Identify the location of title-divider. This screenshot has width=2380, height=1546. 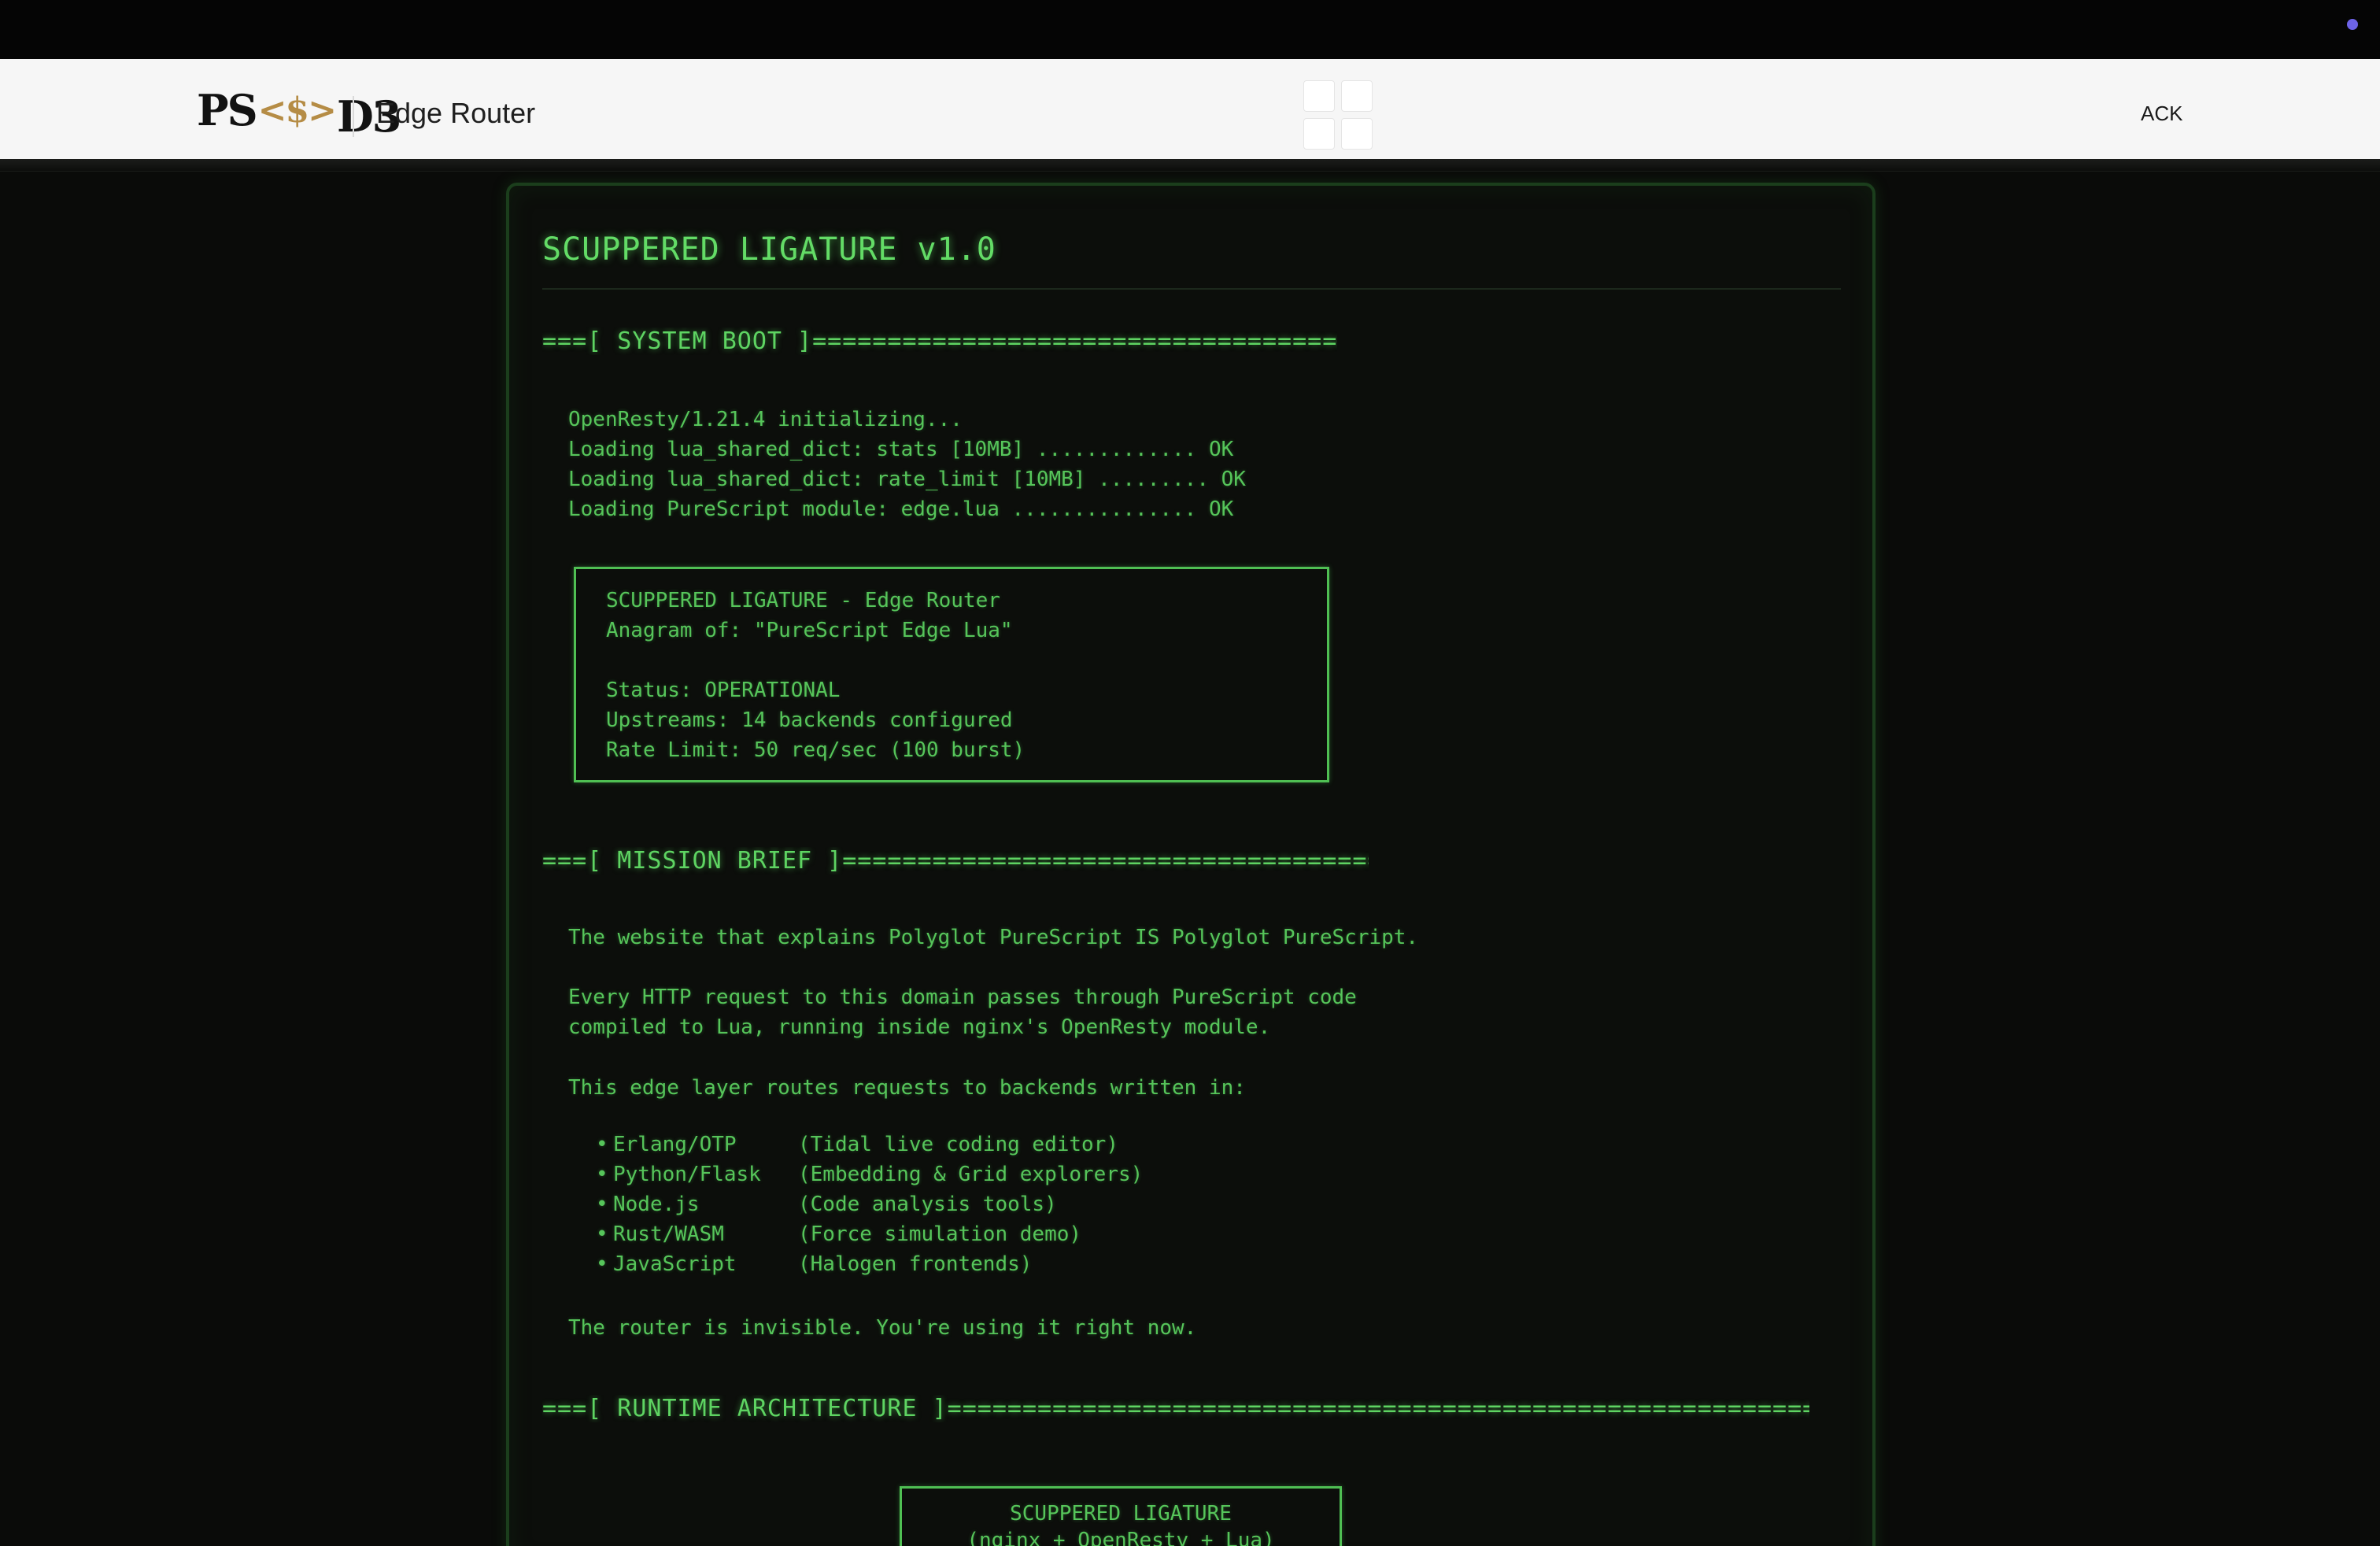
(1191, 289).